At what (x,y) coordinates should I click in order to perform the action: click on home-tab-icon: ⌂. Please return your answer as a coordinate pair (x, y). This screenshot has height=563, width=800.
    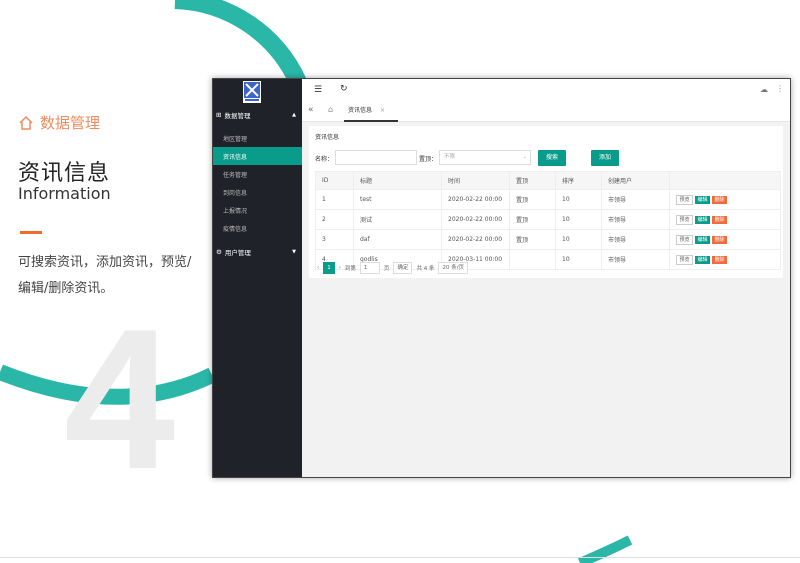
    Looking at the image, I should click on (330, 109).